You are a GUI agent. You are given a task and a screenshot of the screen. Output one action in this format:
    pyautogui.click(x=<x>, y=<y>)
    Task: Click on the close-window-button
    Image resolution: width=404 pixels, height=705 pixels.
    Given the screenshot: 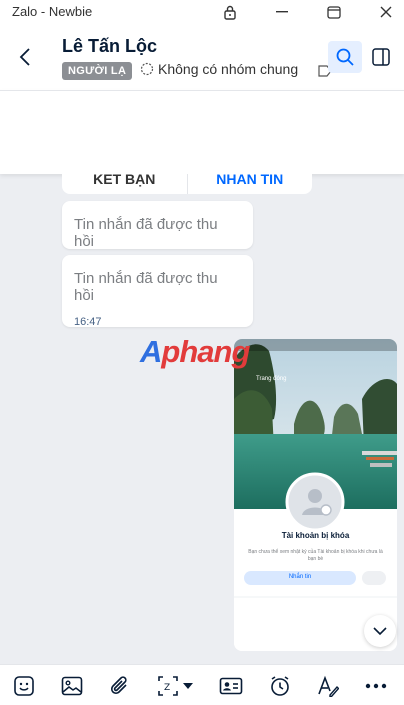 What is the action you would take?
    pyautogui.click(x=385, y=12)
    